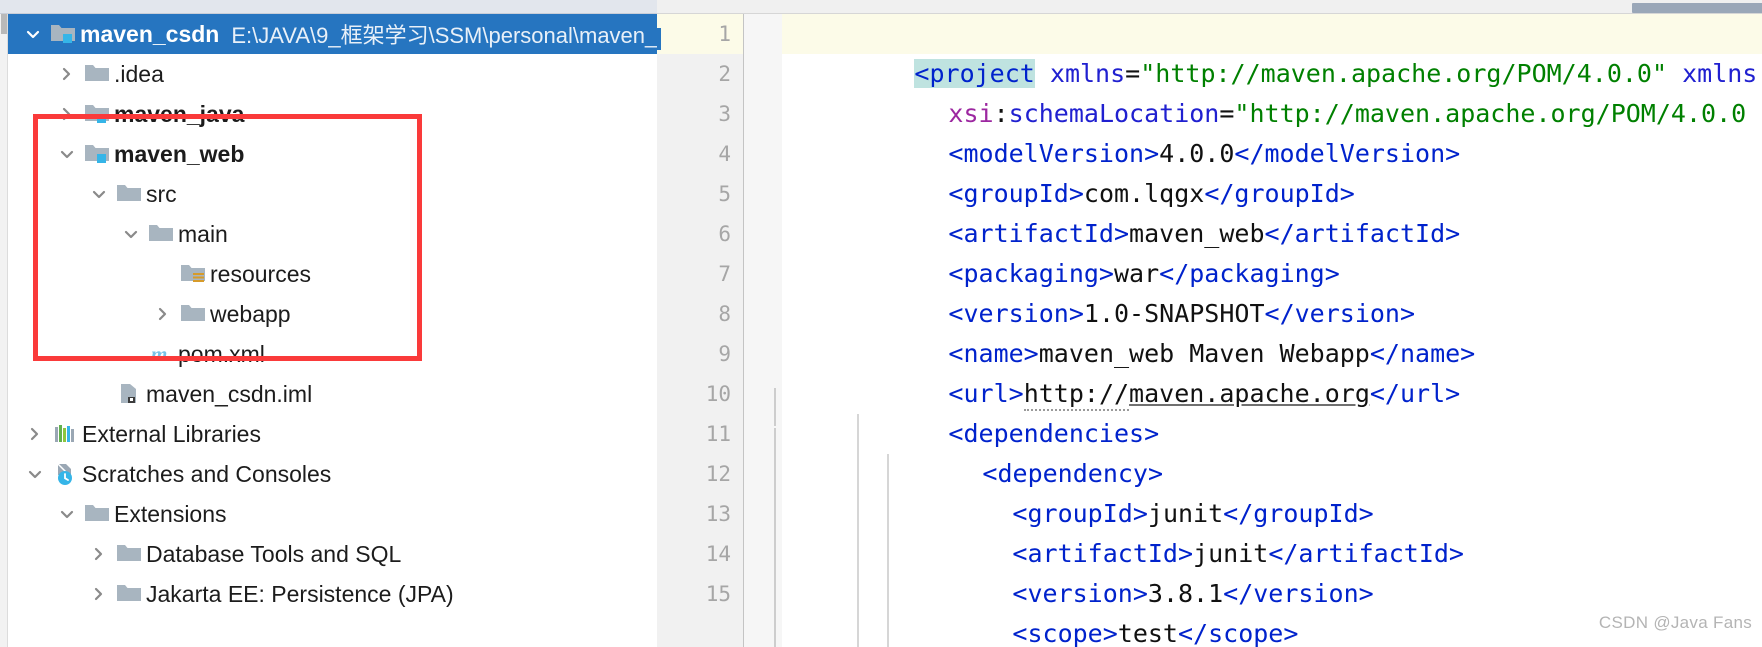  What do you see at coordinates (332, 394) in the screenshot?
I see `tree-row-maven_csdn-iml: maven_csdn.iml` at bounding box center [332, 394].